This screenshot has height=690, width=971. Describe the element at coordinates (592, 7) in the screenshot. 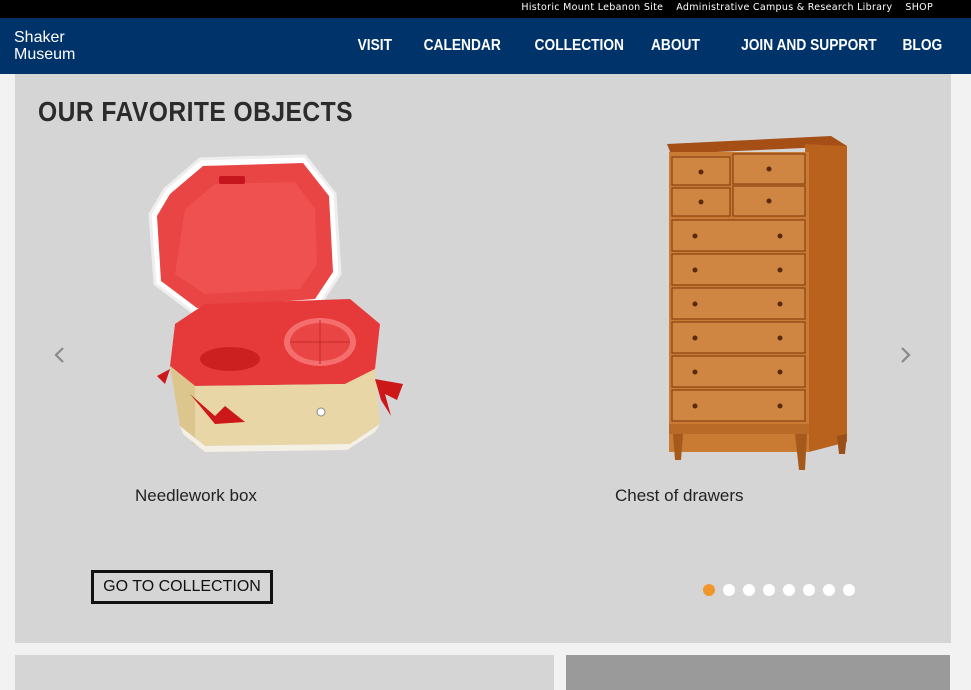

I see `link-historic-site: Historic Mount Lebanon Site` at that location.